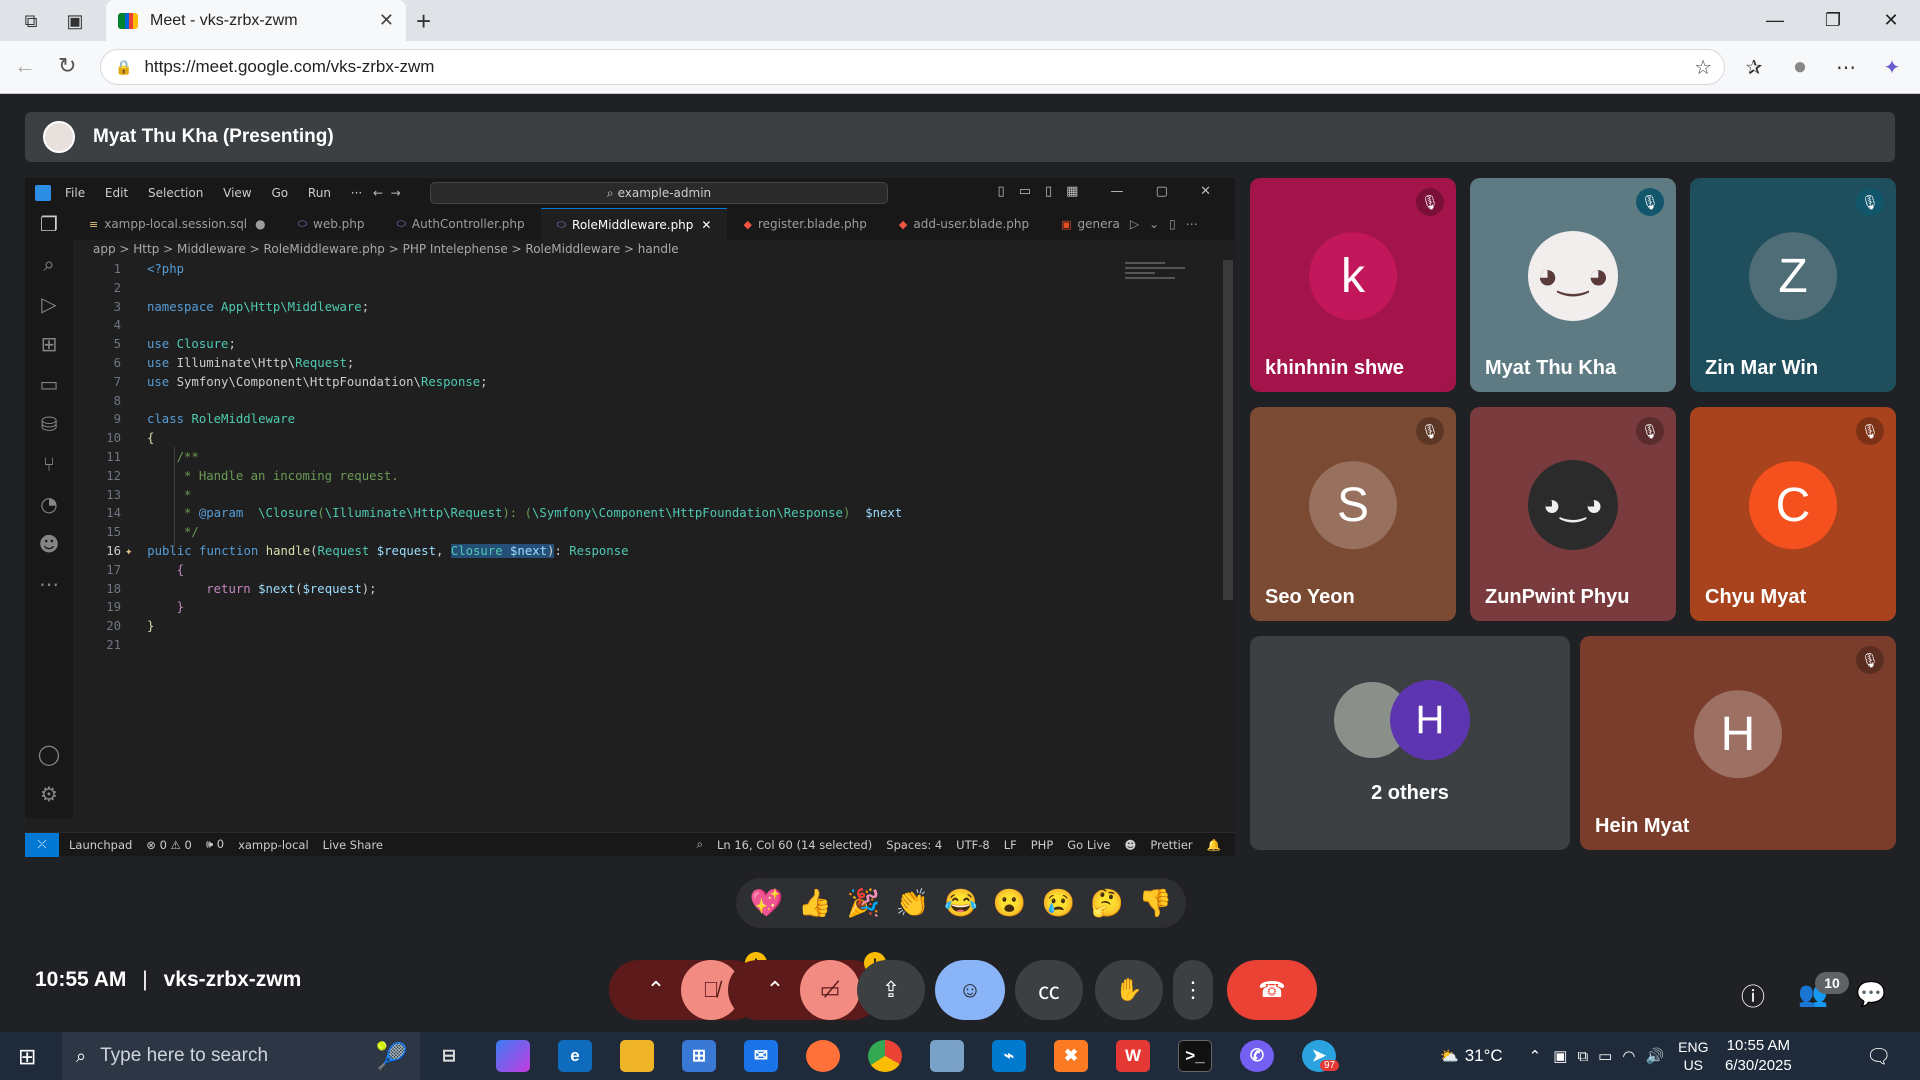  Describe the element at coordinates (49, 384) in the screenshot. I see `remote-explorer-icon: ▭` at that location.